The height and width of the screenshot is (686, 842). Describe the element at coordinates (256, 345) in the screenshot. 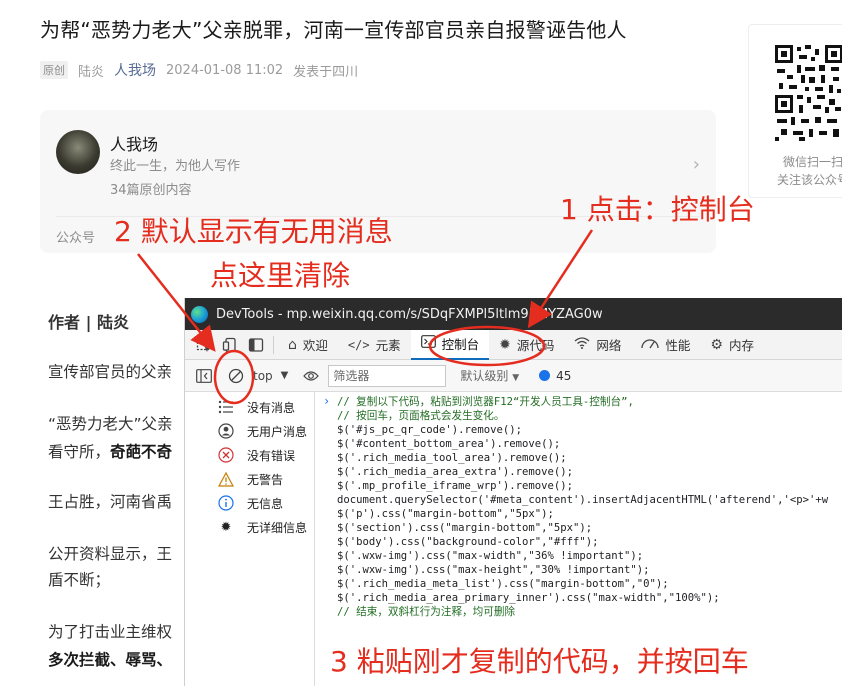

I see `dock-side-icon` at that location.